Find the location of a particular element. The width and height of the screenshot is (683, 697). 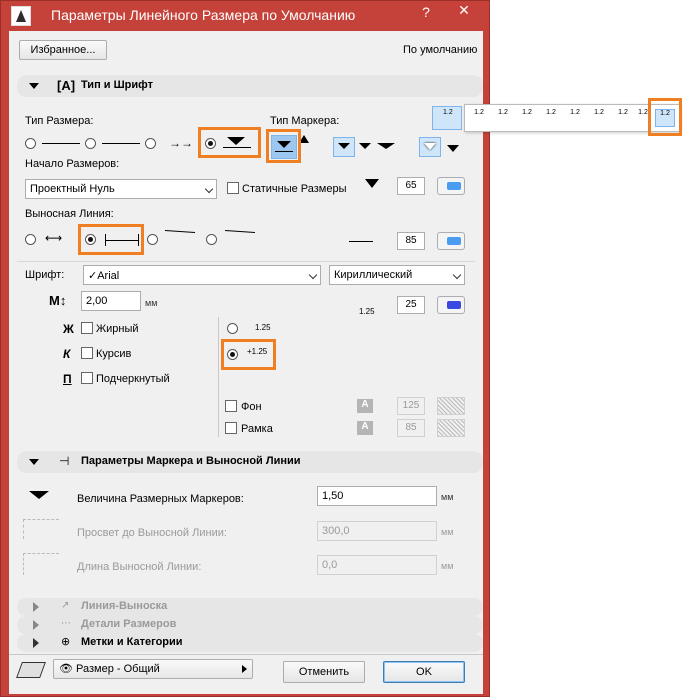

font-select: ✓Arial is located at coordinates (202, 275).